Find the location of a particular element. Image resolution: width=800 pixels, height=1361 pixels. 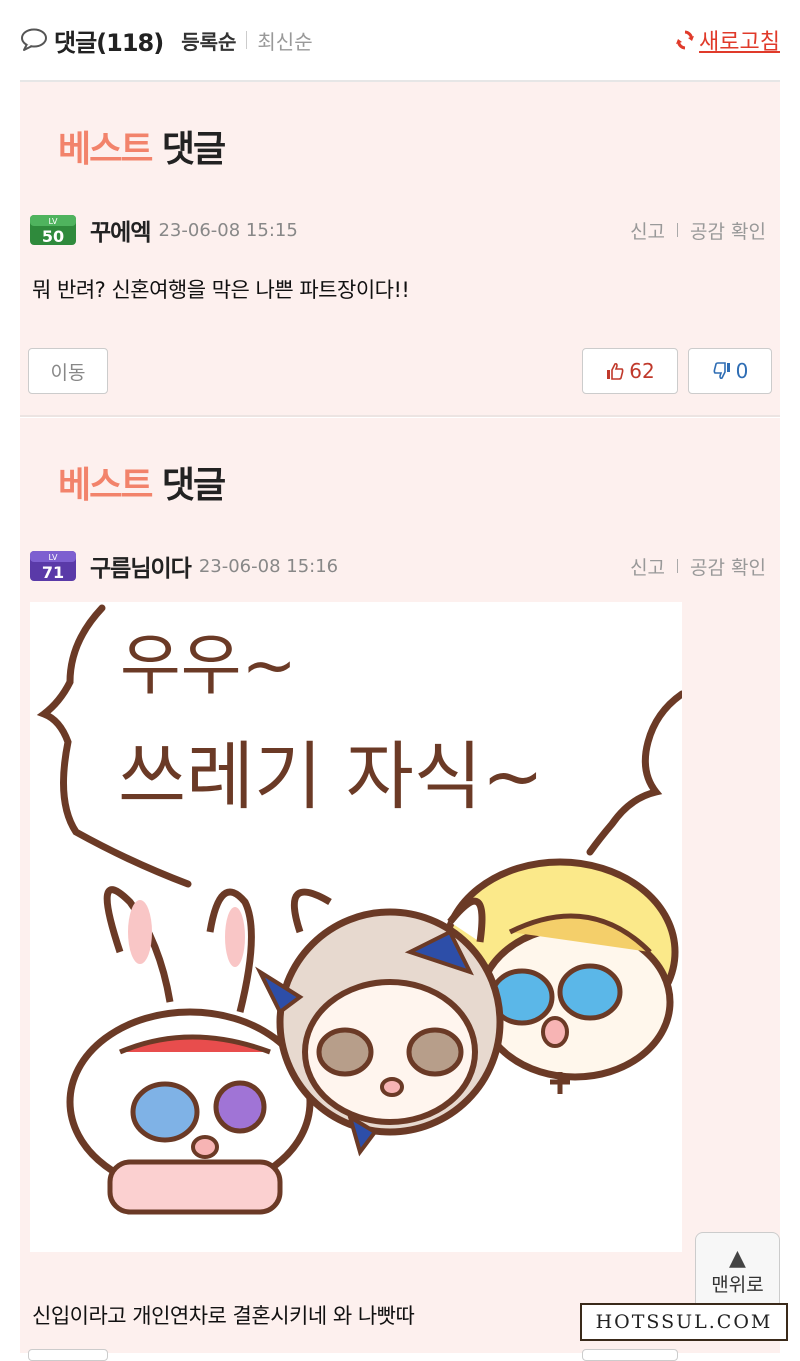

dislike-button: 0 is located at coordinates (730, 371).